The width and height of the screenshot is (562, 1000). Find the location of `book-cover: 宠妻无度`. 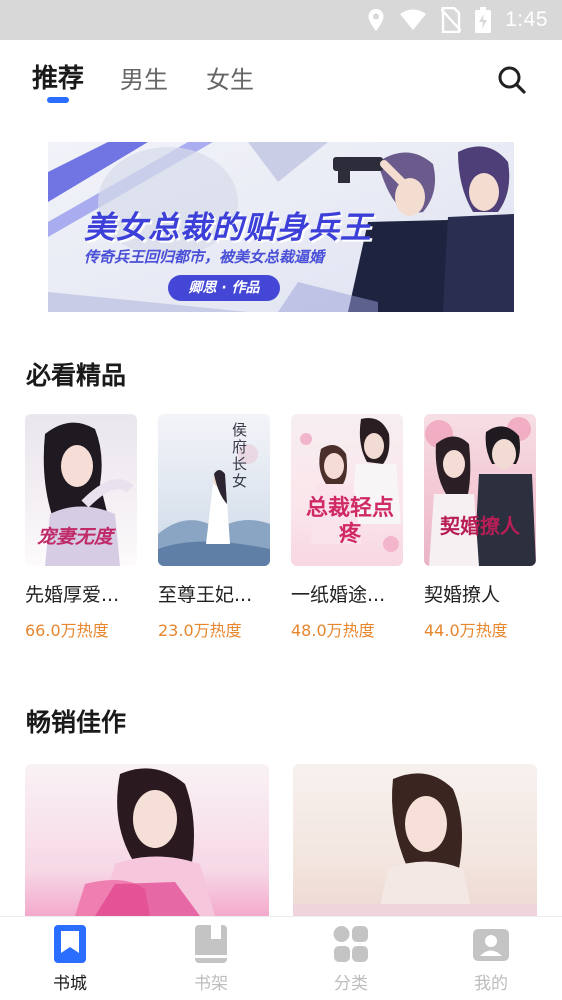

book-cover: 宠妻无度 is located at coordinates (81, 490).